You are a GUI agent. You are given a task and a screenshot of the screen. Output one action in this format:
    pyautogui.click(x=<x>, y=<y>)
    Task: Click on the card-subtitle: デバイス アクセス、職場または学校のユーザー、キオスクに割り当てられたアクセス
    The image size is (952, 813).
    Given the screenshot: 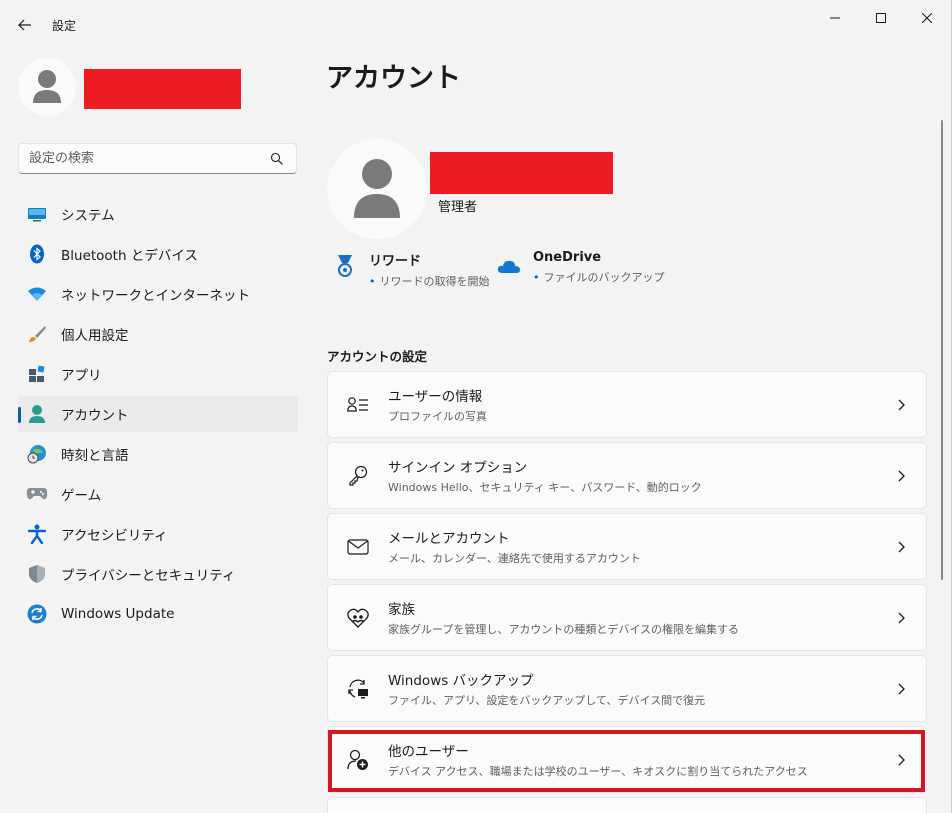 What is the action you would take?
    pyautogui.click(x=598, y=771)
    